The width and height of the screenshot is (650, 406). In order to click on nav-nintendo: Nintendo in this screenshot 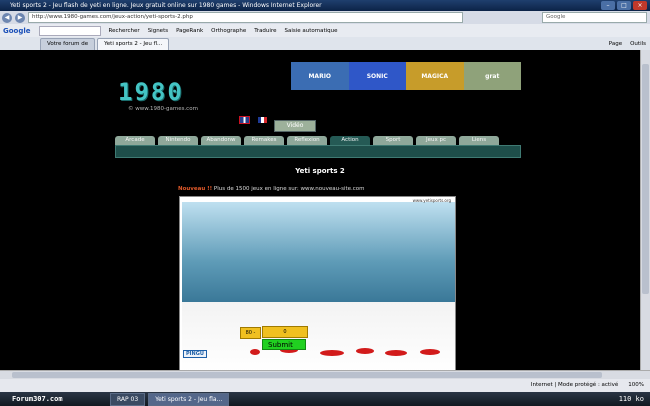, I will do `click(178, 140)`.